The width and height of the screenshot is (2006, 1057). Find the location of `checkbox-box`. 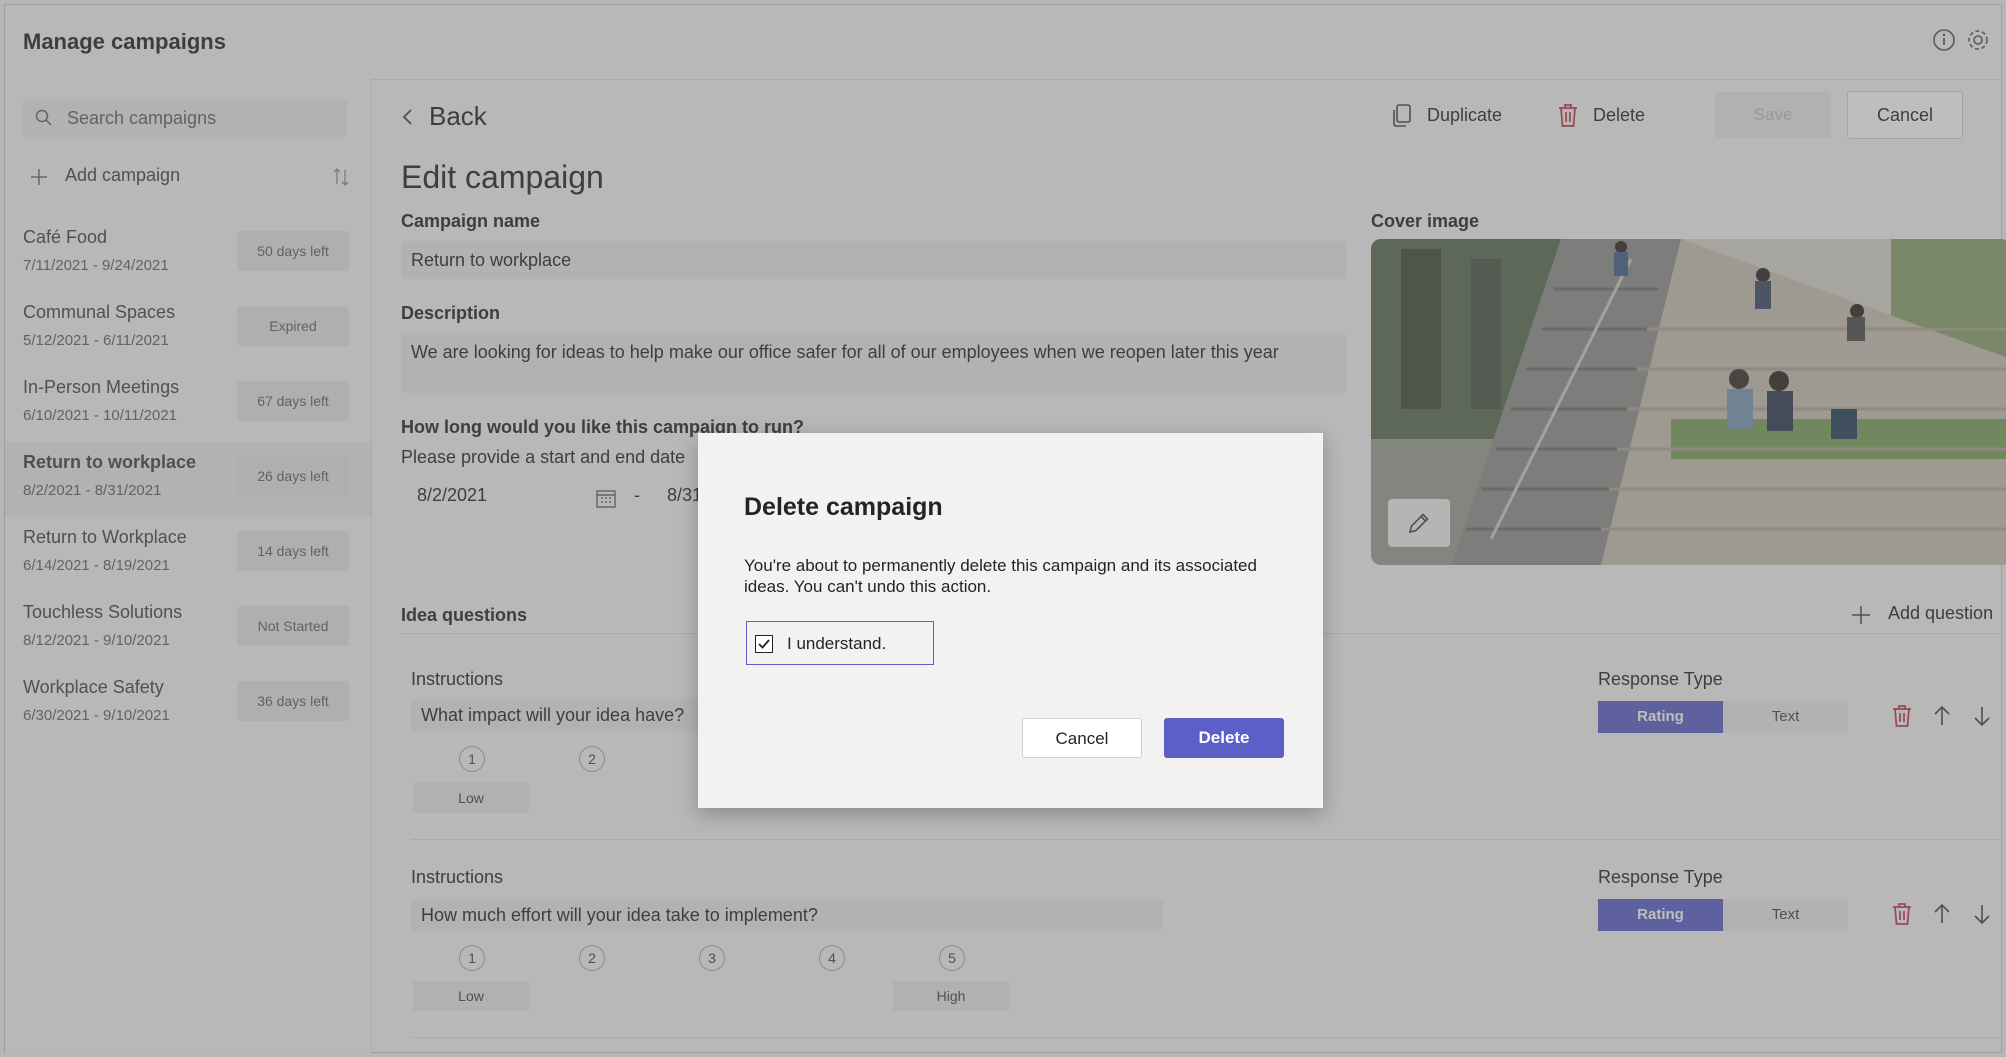

checkbox-box is located at coordinates (764, 644).